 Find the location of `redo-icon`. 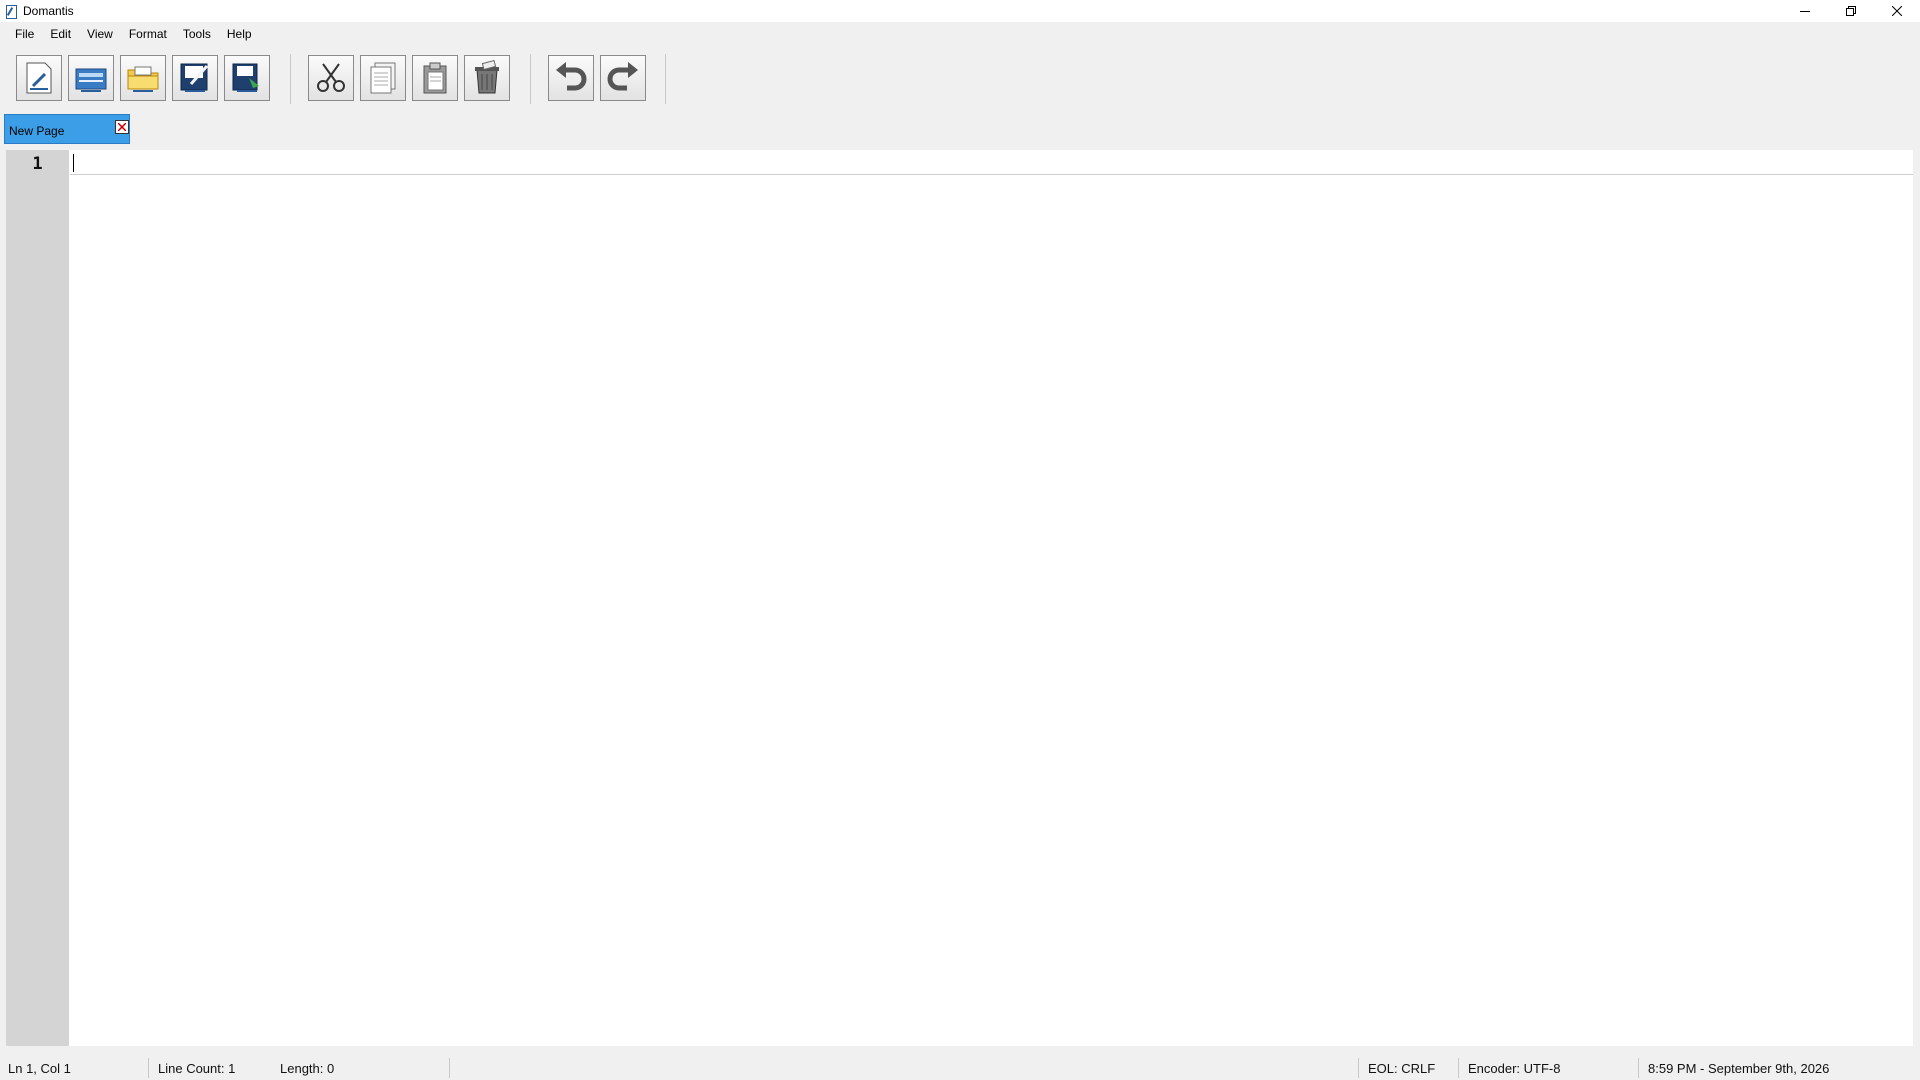

redo-icon is located at coordinates (622, 76).